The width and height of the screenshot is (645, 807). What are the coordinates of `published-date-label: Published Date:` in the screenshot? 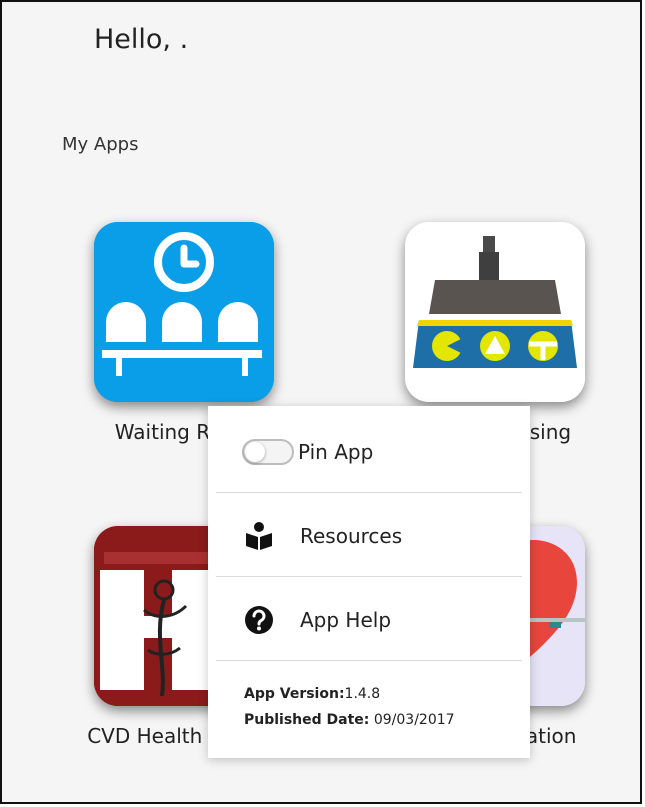 It's located at (307, 720).